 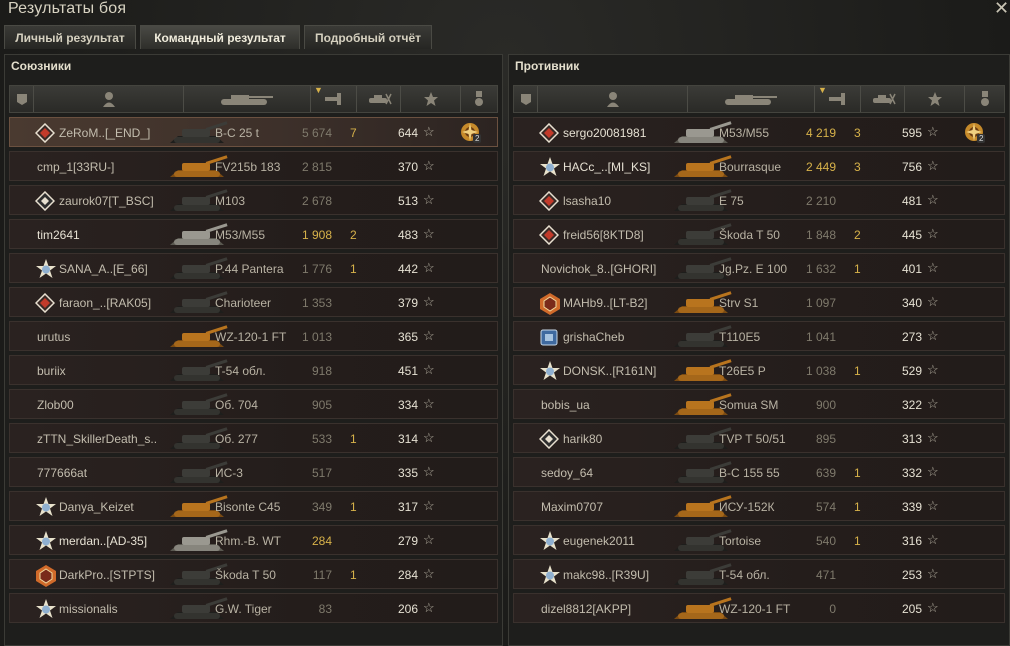 I want to click on damage-icon, so click(x=334, y=99).